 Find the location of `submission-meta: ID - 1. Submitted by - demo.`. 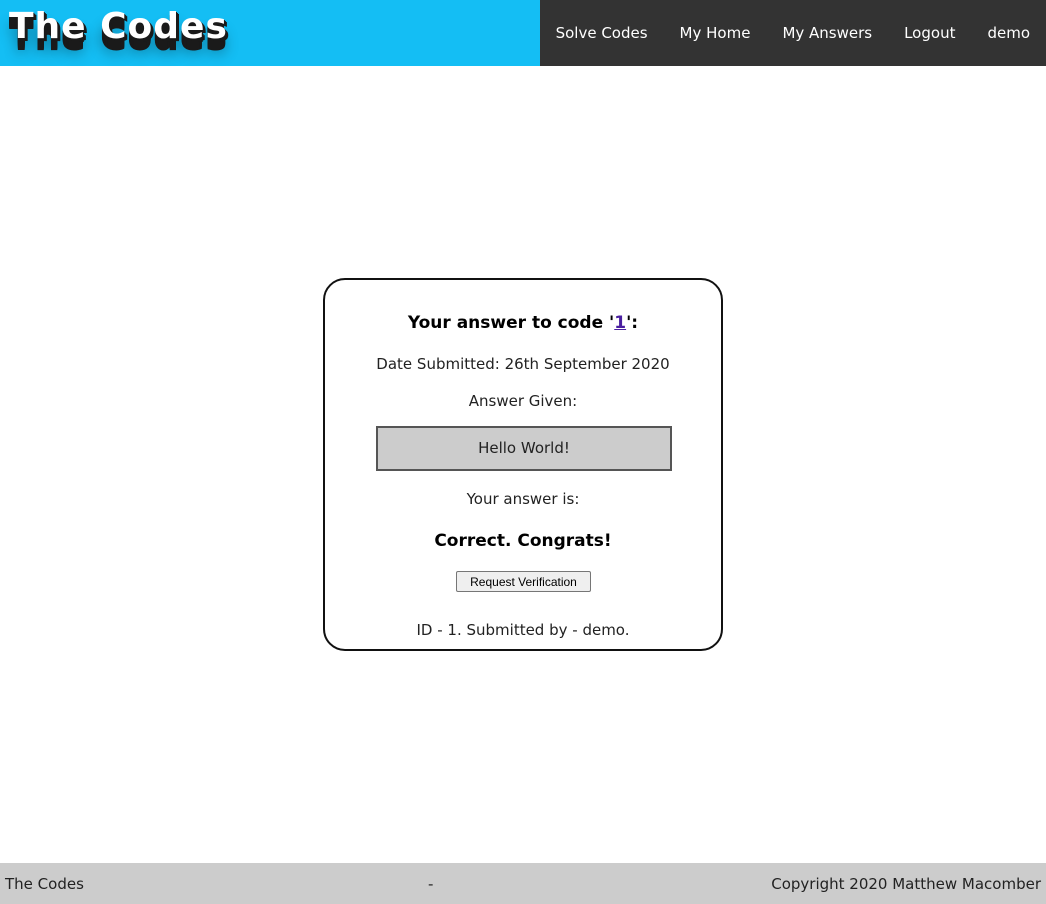

submission-meta: ID - 1. Submitted by - demo. is located at coordinates (523, 630).